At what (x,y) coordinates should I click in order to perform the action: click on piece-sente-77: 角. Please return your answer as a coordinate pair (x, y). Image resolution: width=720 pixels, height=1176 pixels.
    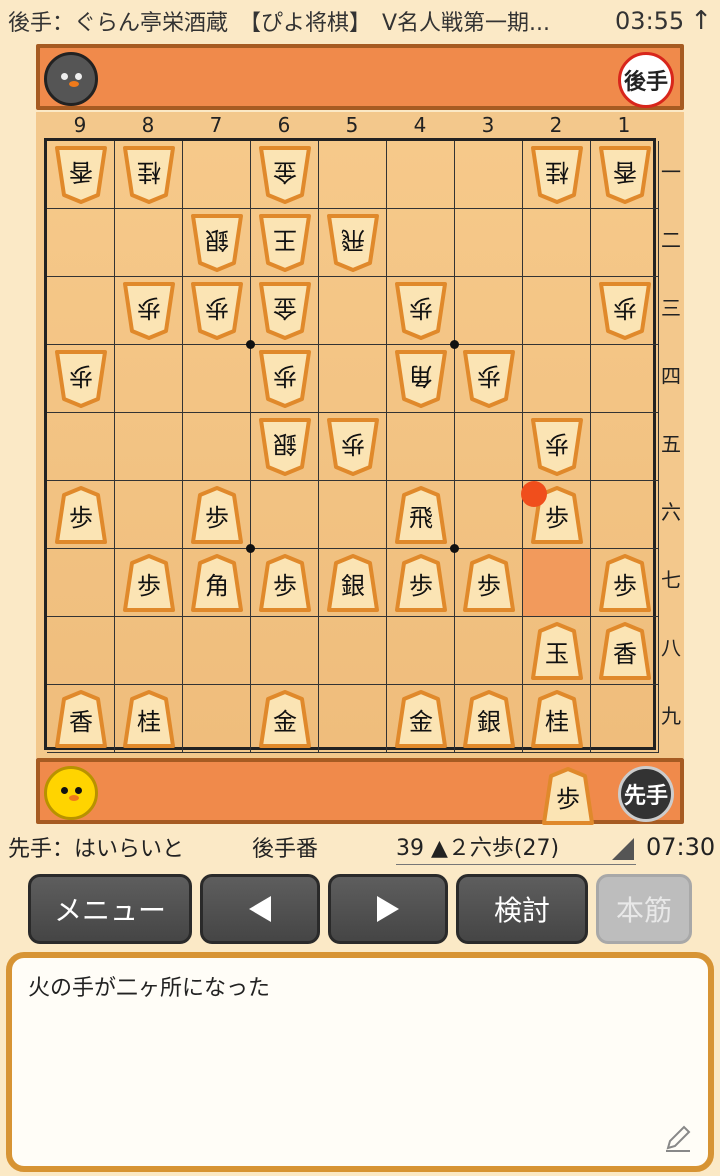
    Looking at the image, I should click on (217, 583).